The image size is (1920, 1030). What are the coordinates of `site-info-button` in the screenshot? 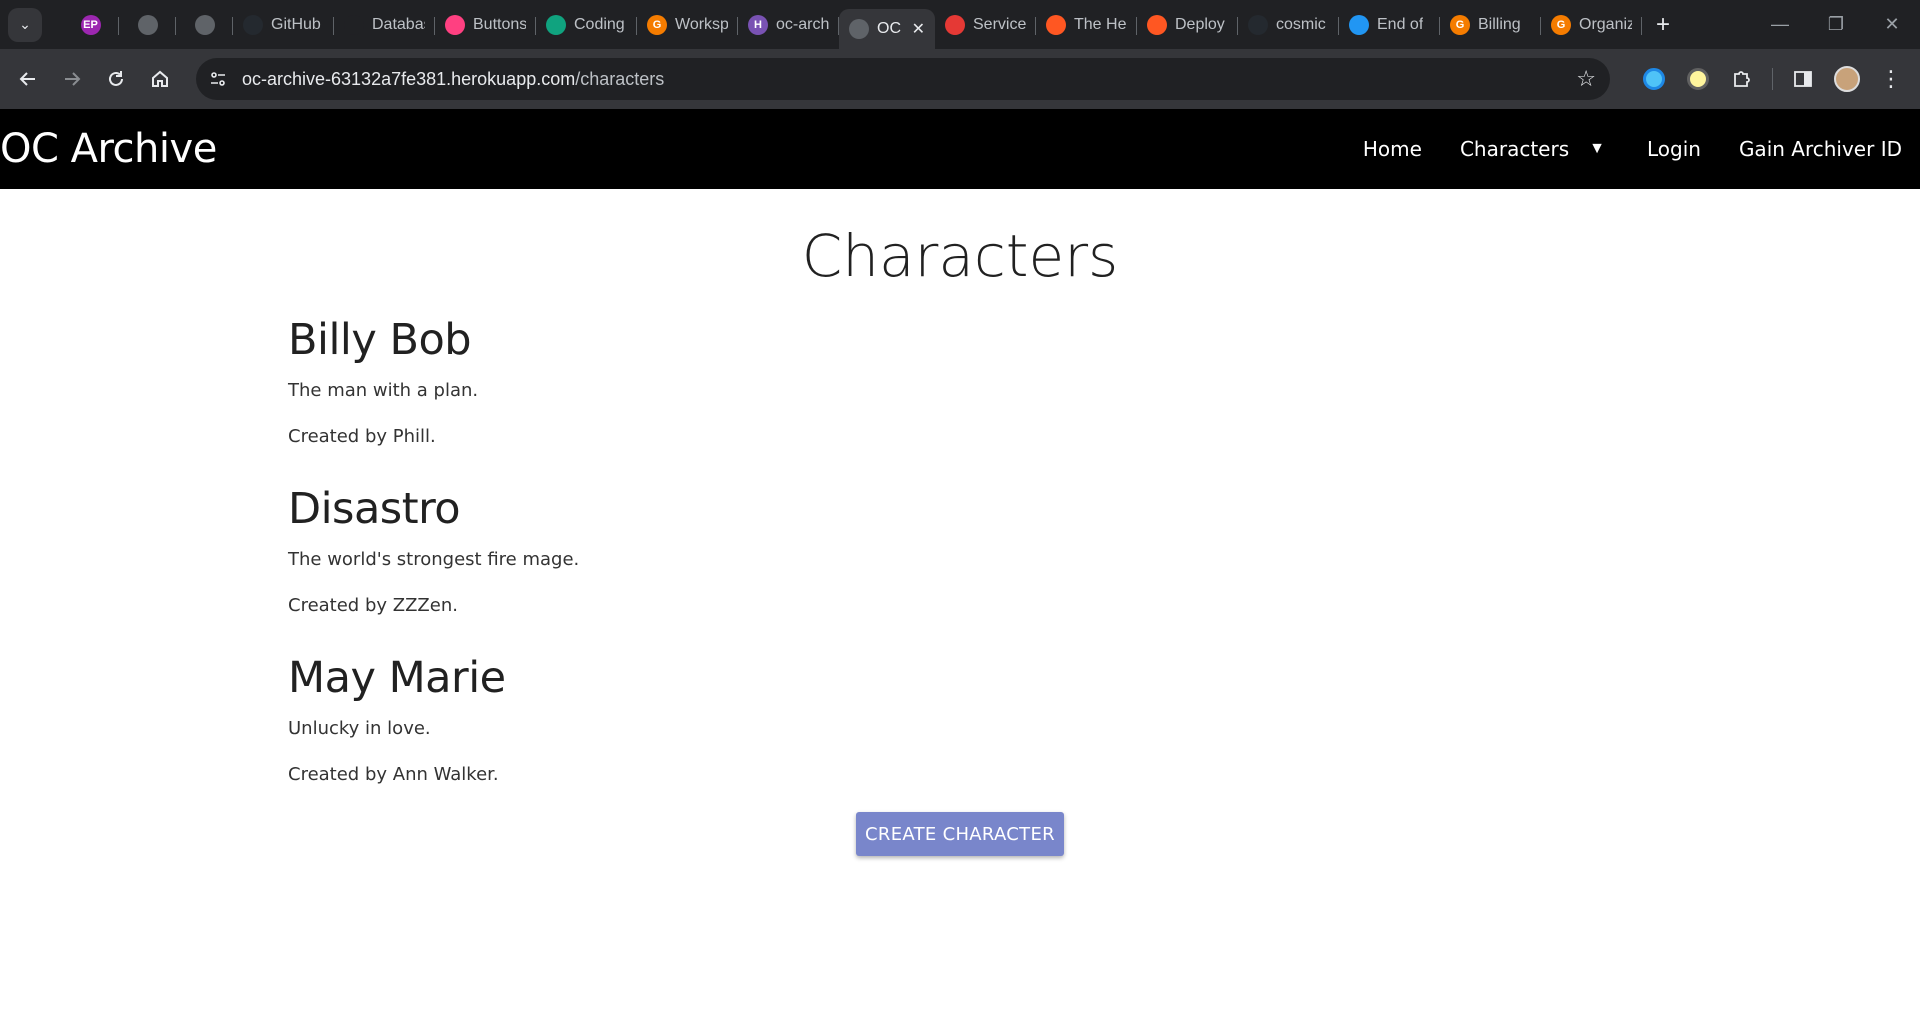 It's located at (218, 79).